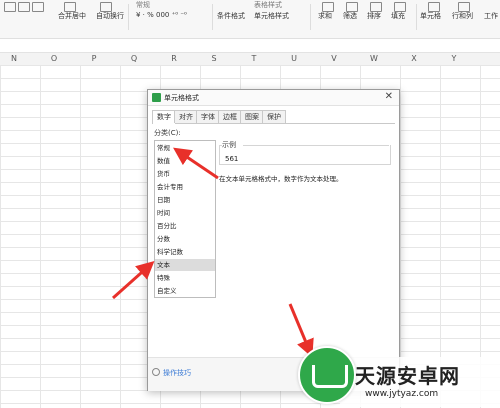 The image size is (500, 408). I want to click on column-header: Q, so click(134, 58).